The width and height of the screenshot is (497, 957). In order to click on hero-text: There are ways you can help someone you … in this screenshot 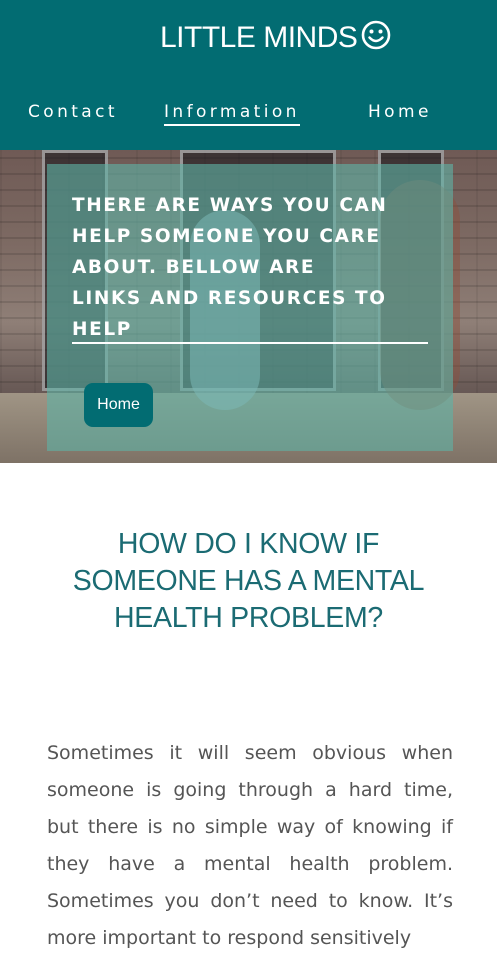, I will do `click(230, 267)`.